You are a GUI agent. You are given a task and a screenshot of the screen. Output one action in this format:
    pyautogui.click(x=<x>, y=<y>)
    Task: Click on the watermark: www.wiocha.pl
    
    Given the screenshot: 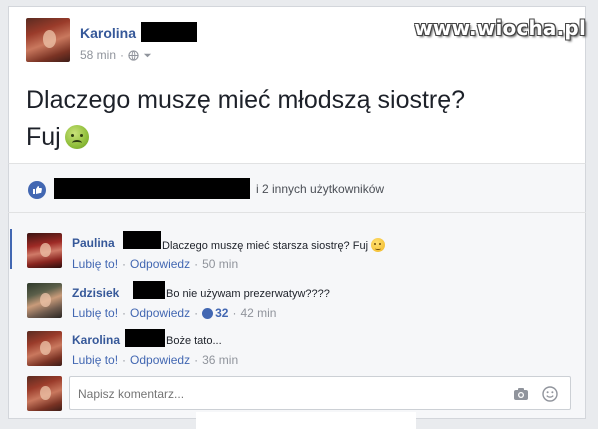 What is the action you would take?
    pyautogui.click(x=500, y=28)
    